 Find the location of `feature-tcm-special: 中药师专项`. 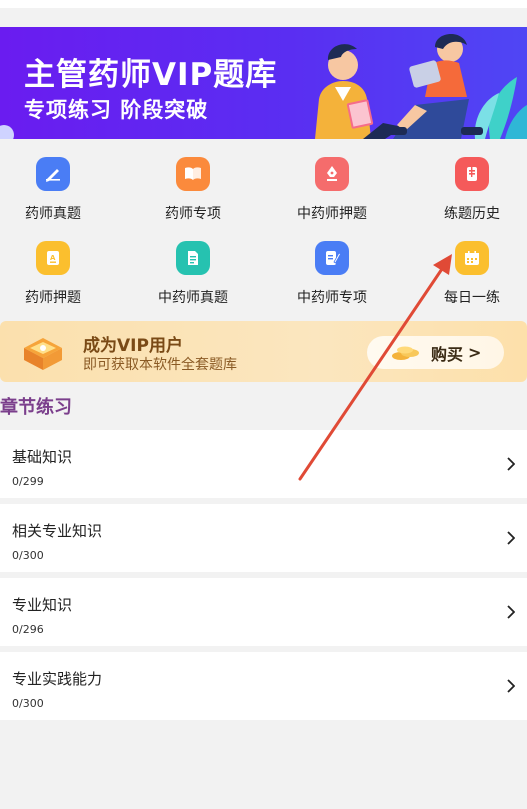

feature-tcm-special: 中药师专项 is located at coordinates (332, 269).